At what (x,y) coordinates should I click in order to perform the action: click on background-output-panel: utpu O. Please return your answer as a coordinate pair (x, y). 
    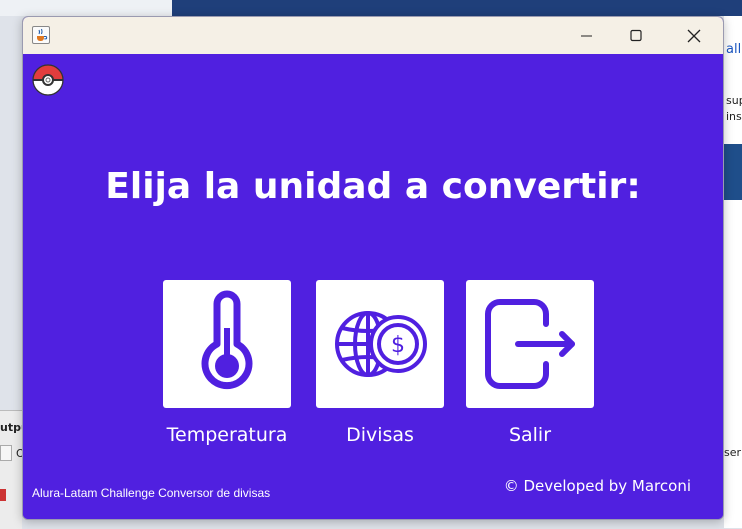
    Looking at the image, I should click on (14, 469).